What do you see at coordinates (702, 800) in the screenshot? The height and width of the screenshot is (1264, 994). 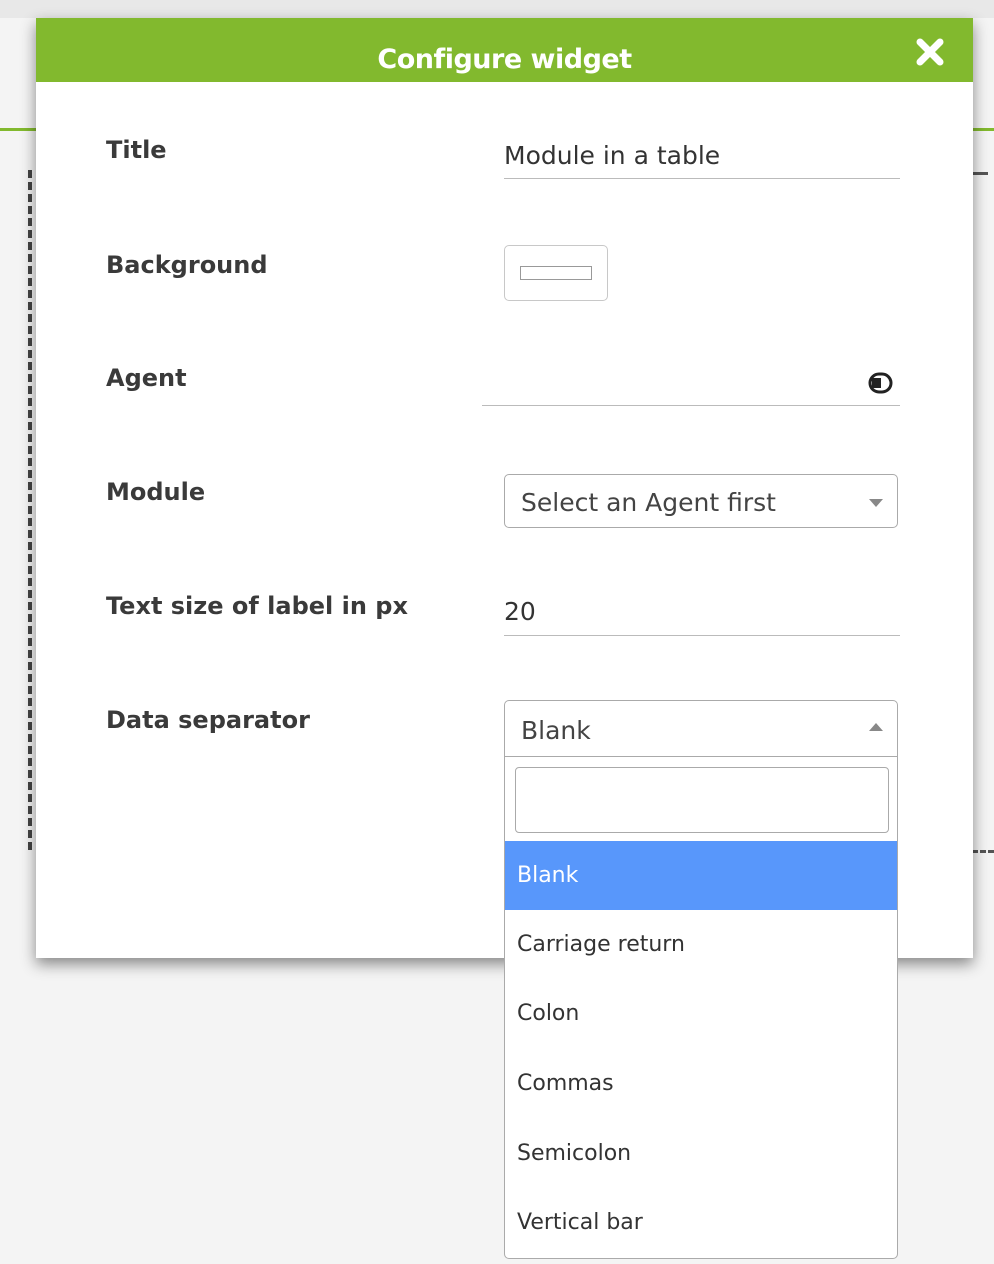 I see `dropdown-search-input` at bounding box center [702, 800].